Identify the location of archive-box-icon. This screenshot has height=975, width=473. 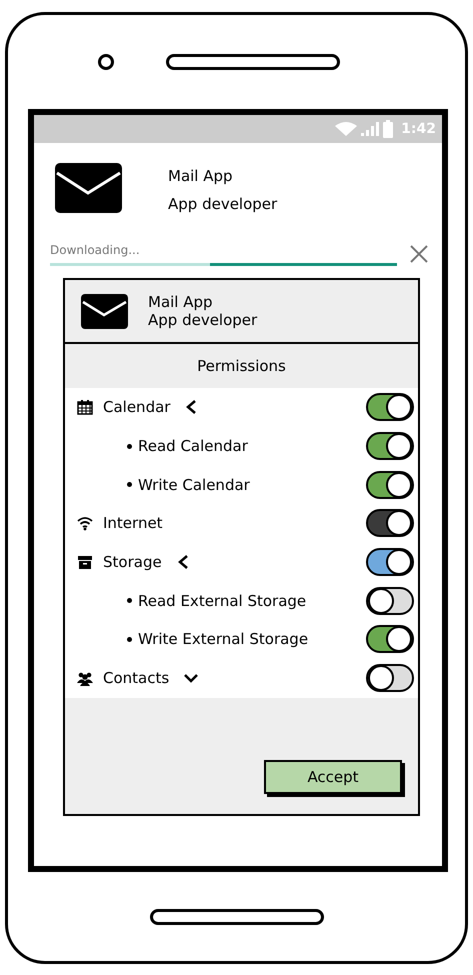
(85, 562).